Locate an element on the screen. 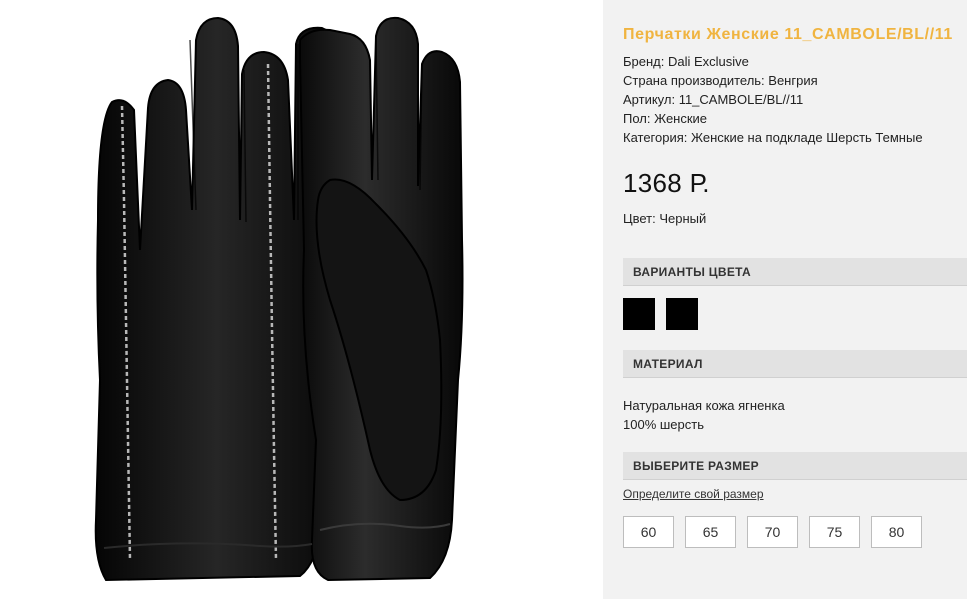 The width and height of the screenshot is (967, 599). spec-brand: Бренд: Dali Exclusive is located at coordinates (686, 61).